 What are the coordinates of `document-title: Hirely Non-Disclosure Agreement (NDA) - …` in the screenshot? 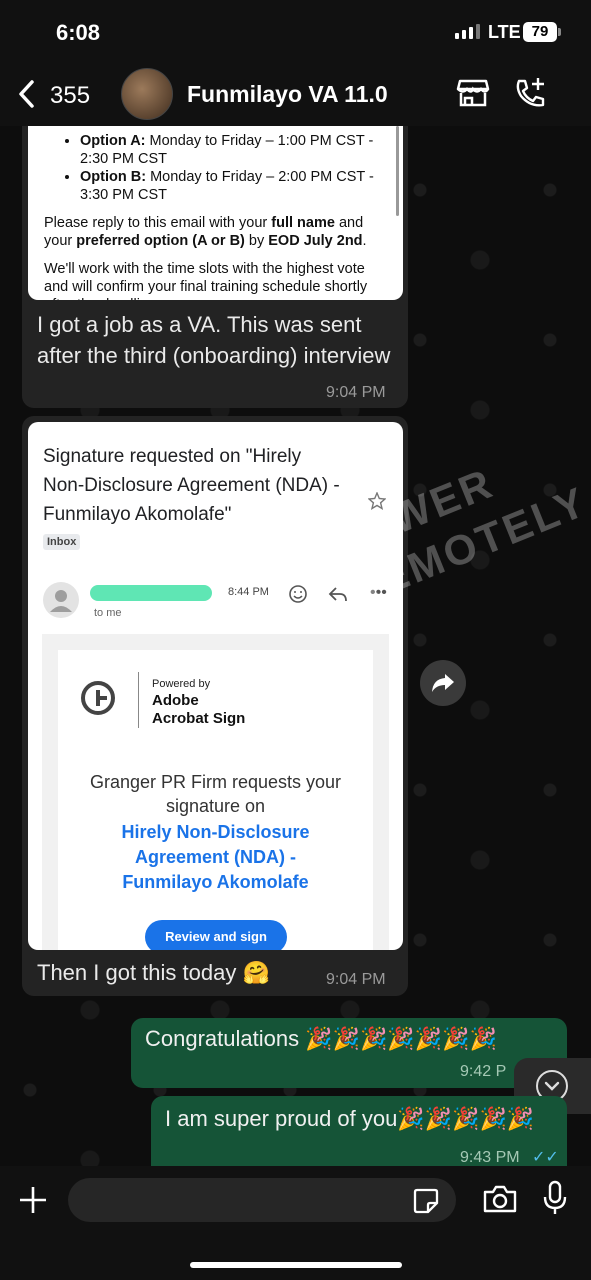 It's located at (215, 857).